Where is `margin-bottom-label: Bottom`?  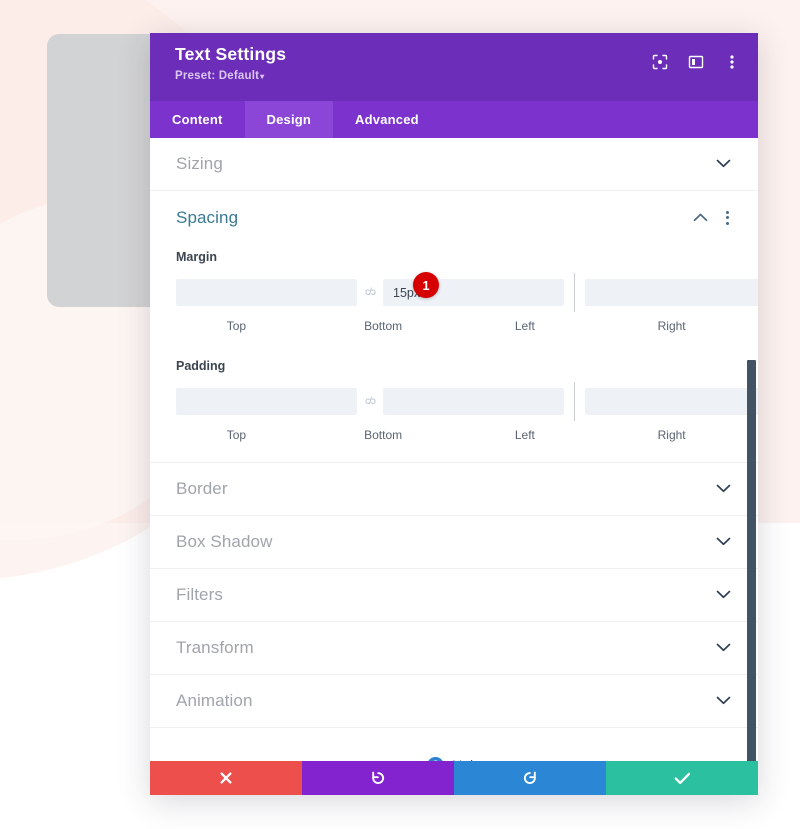
margin-bottom-label: Bottom is located at coordinates (383, 326).